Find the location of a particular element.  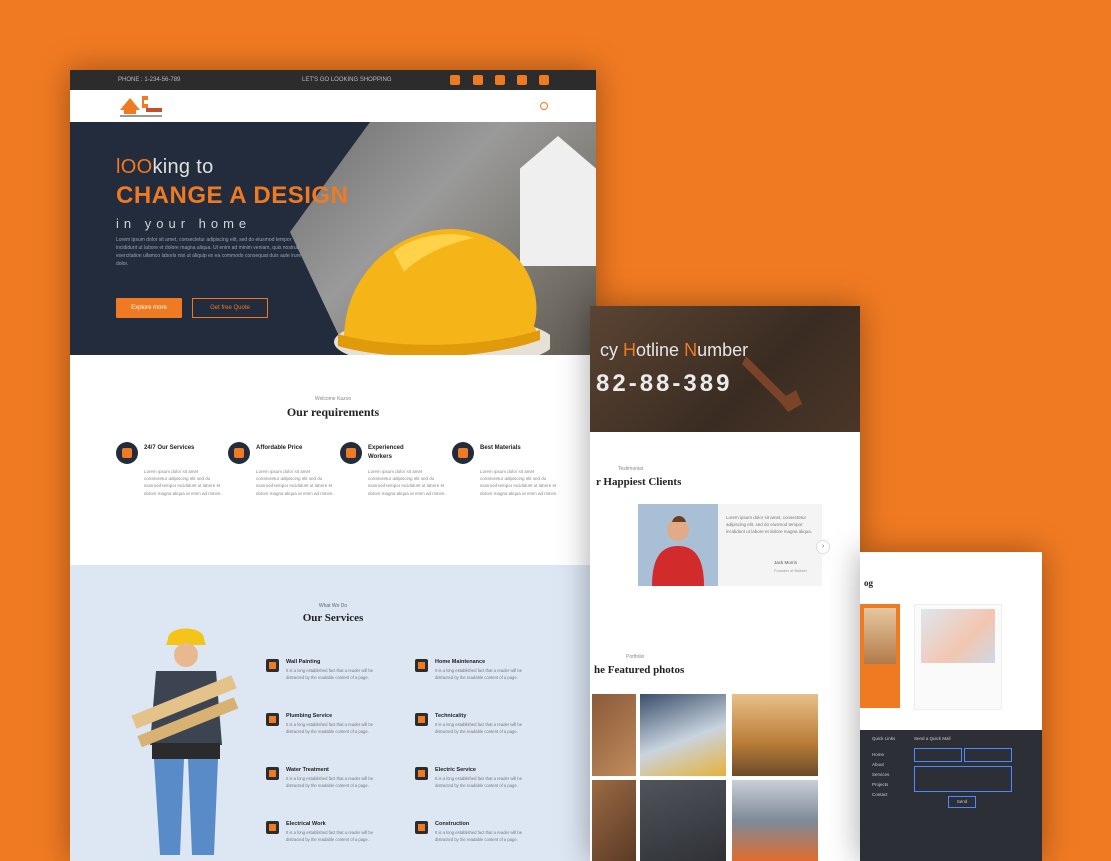

electric-icon is located at coordinates (421, 773).